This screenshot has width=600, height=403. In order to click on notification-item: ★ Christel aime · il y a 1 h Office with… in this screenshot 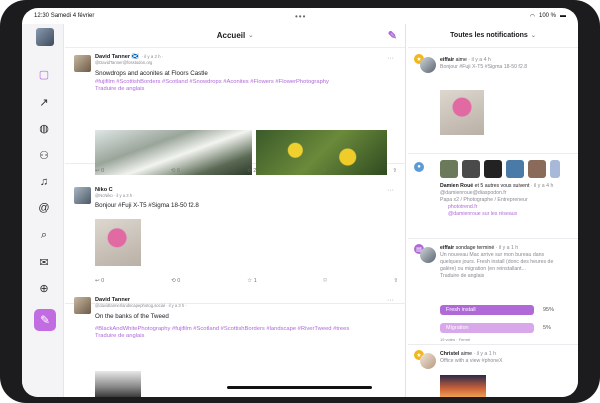, I will do `click(493, 371)`.